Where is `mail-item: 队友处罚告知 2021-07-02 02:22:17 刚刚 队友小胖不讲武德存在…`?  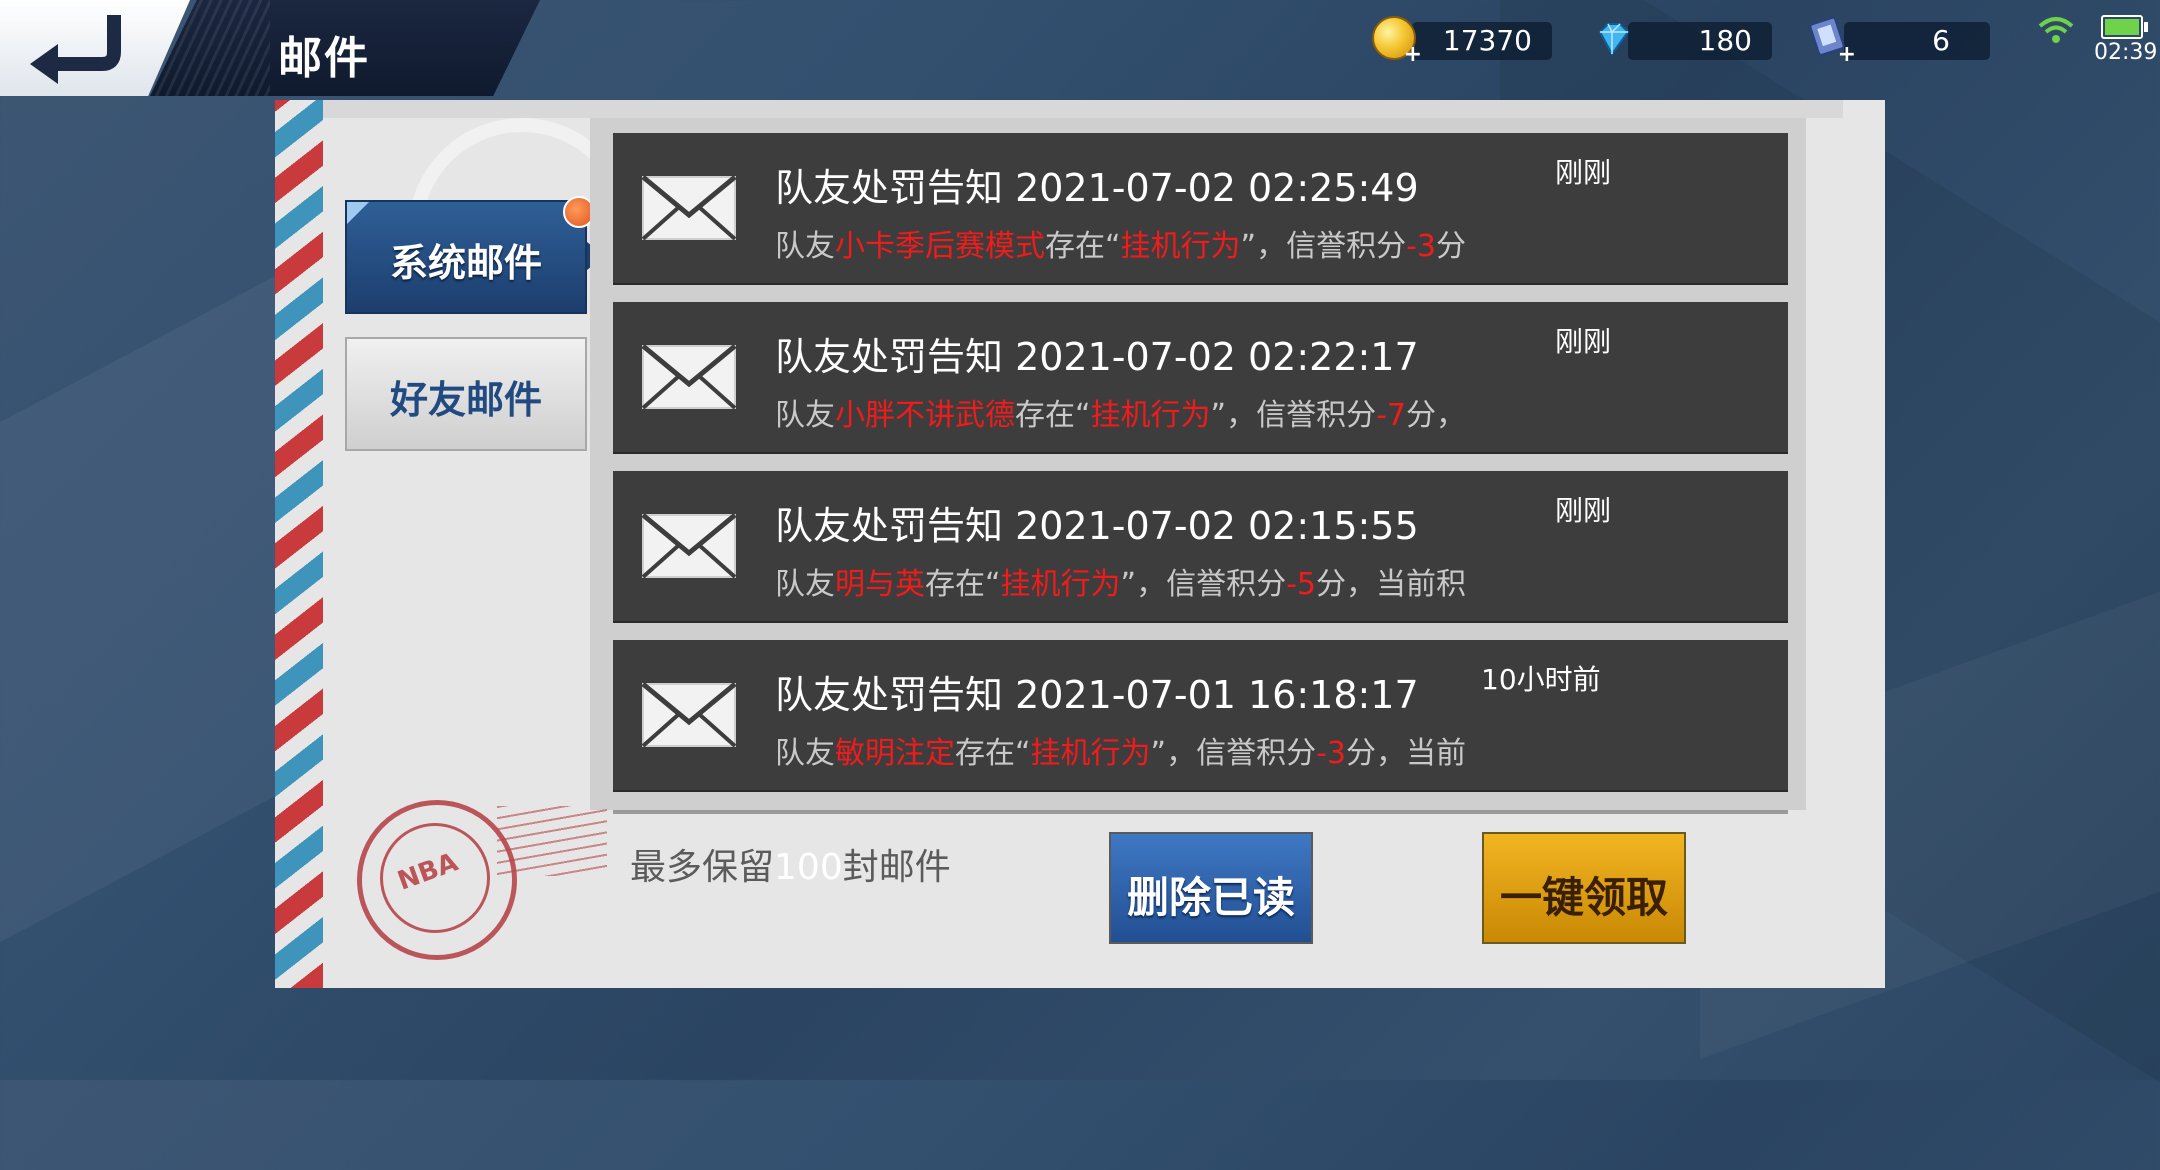 mail-item: 队友处罚告知 2021-07-02 02:22:17 刚刚 队友小胖不讲武德存在… is located at coordinates (1200, 377).